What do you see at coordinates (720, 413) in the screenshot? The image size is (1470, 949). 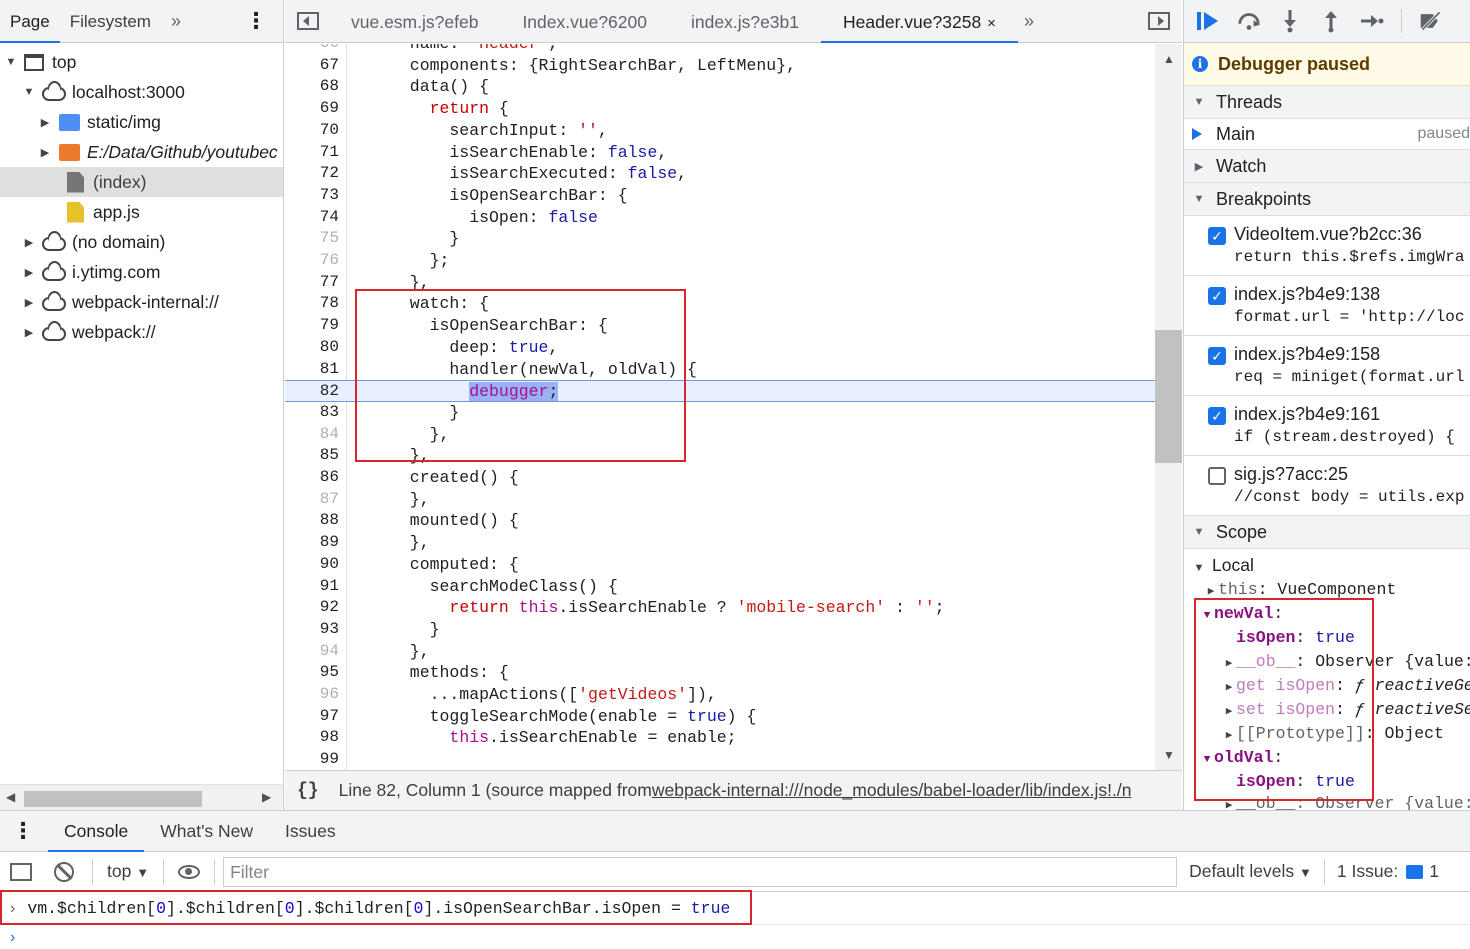 I see `code-line: 83 }` at bounding box center [720, 413].